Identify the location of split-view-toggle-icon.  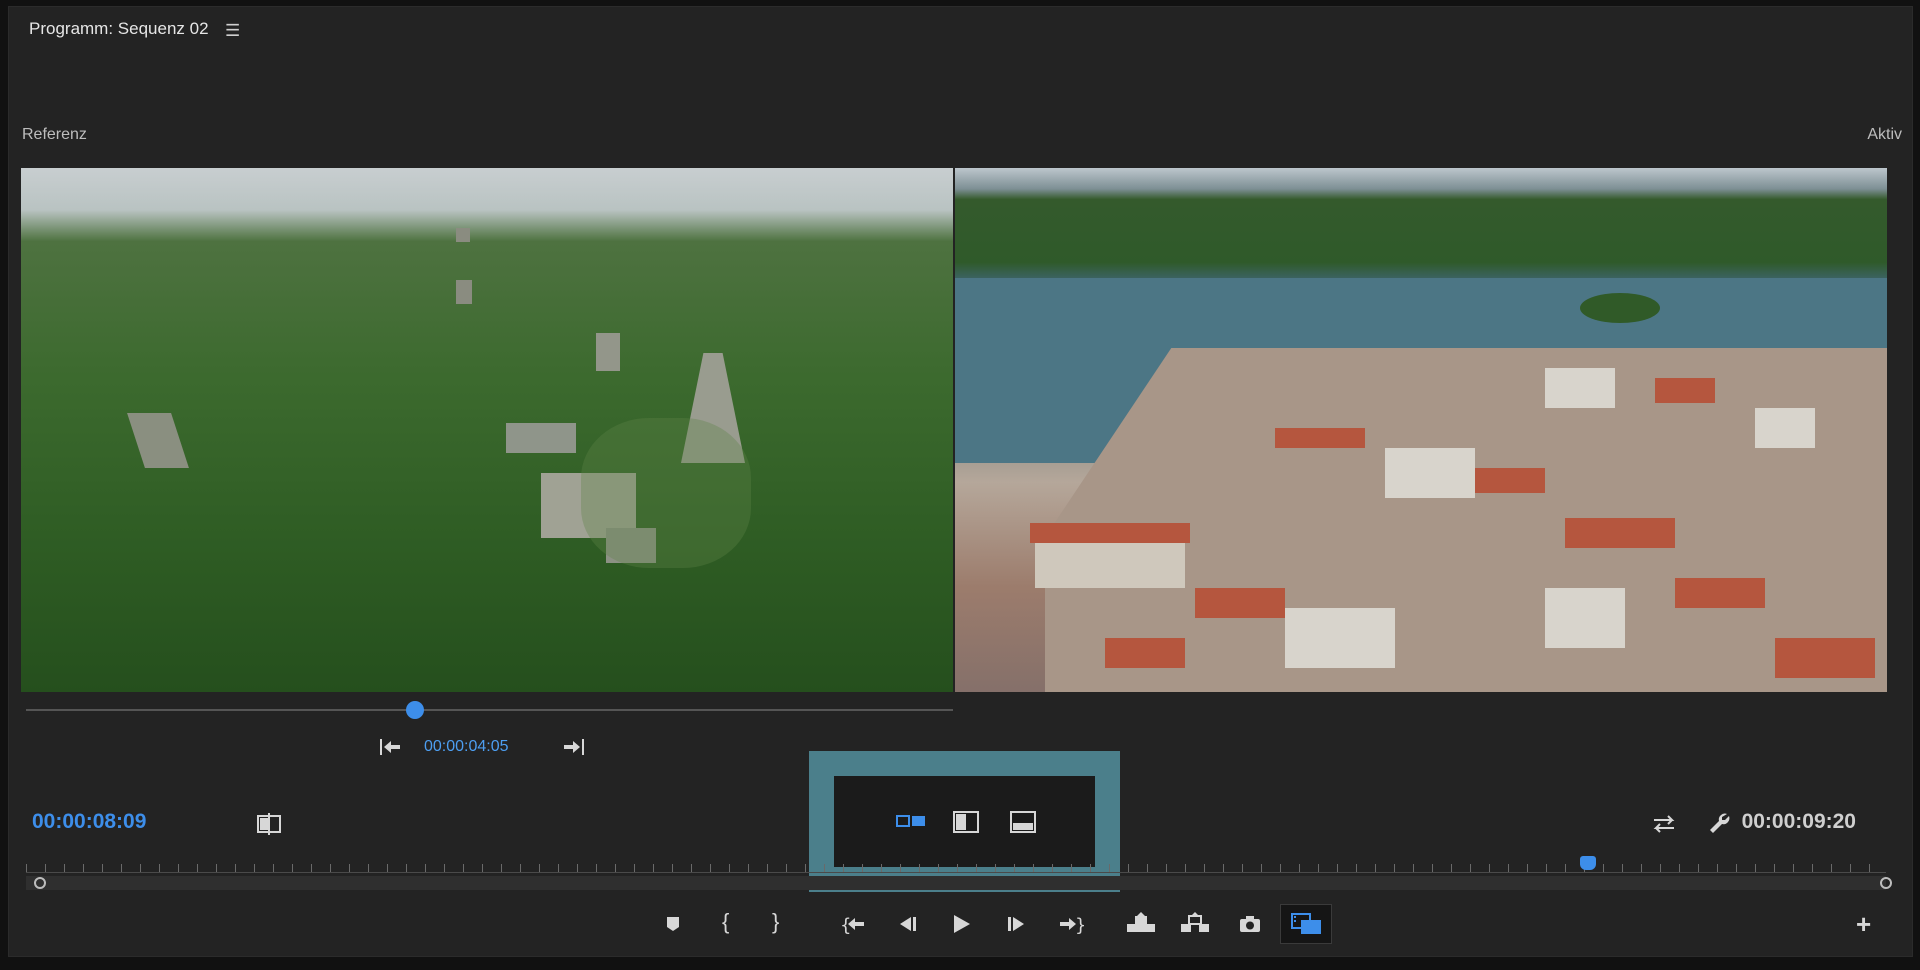
(269, 826).